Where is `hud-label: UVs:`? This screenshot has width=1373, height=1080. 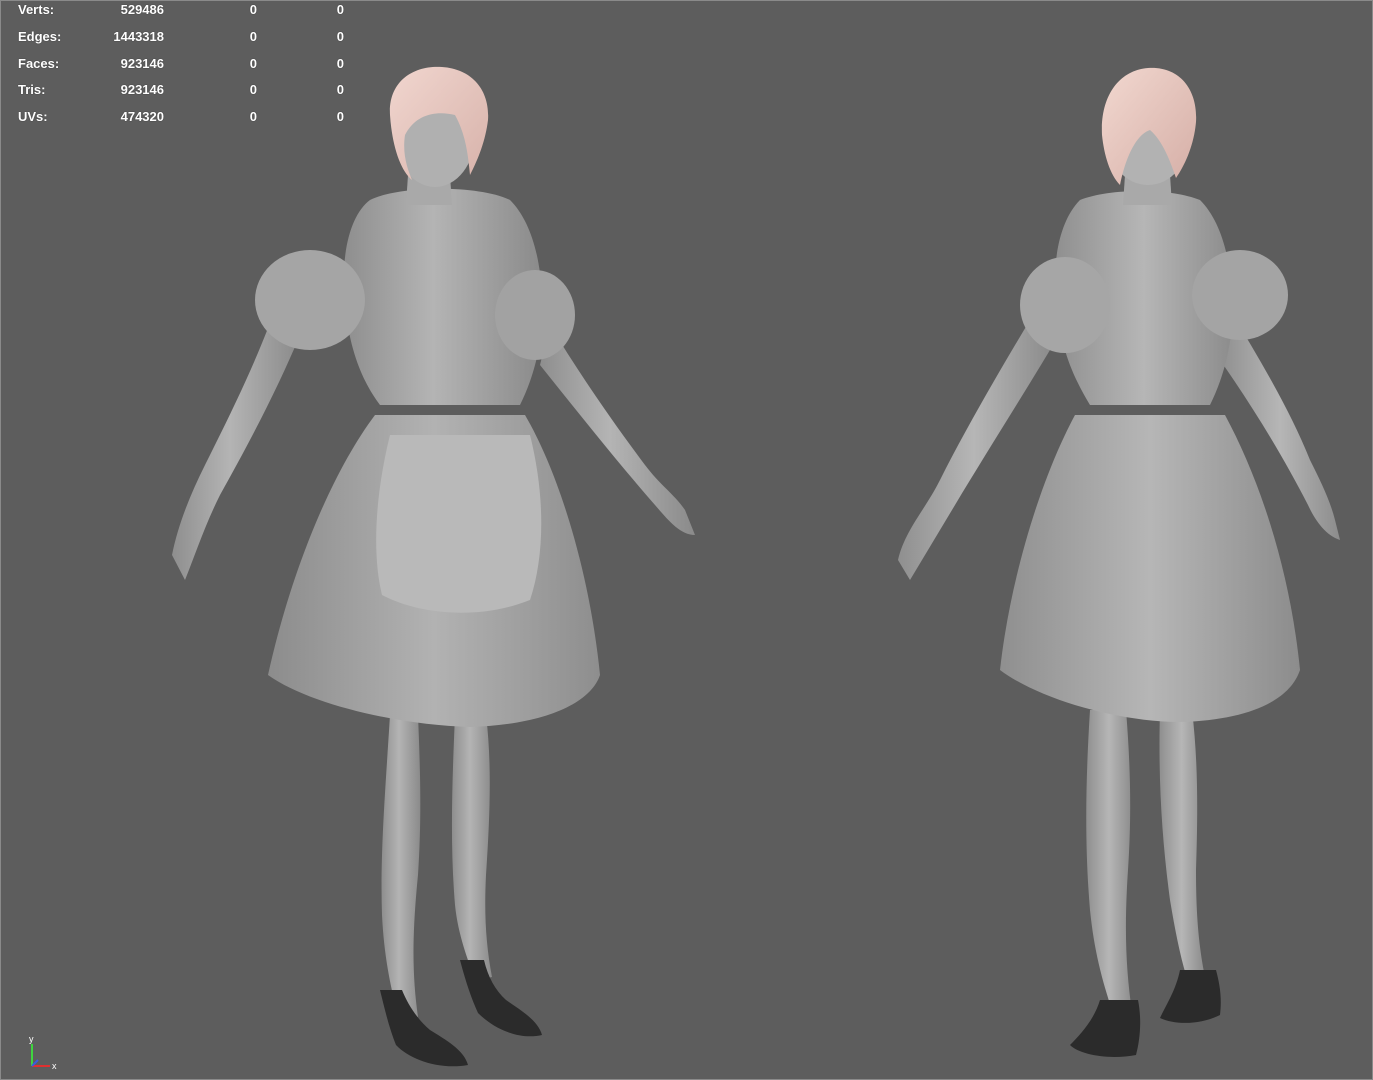 hud-label: UVs: is located at coordinates (33, 117).